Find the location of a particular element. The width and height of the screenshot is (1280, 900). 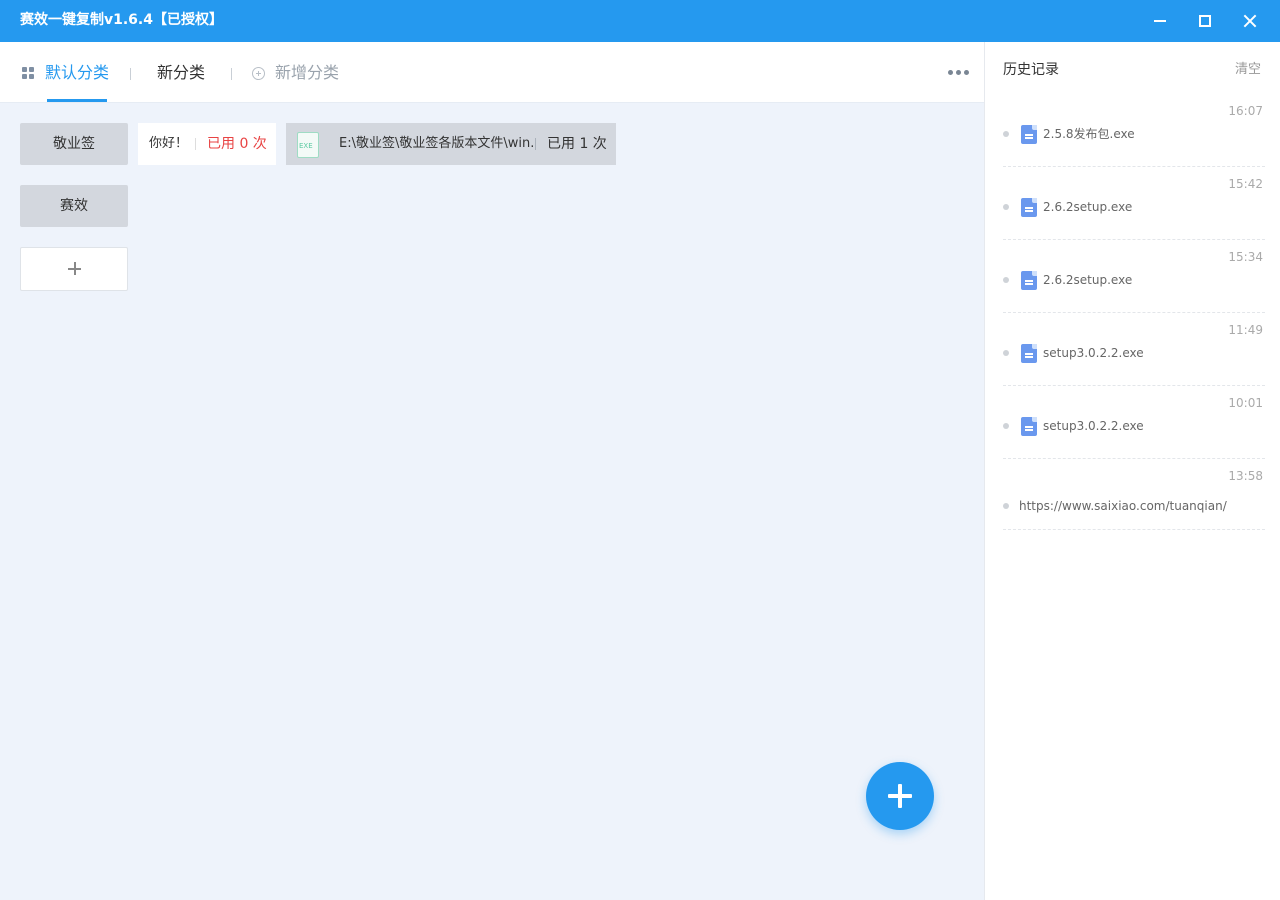

grid-icon is located at coordinates (28, 73).